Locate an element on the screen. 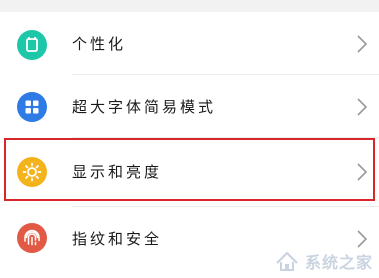  watermark: 系统之家 is located at coordinates (323, 261).